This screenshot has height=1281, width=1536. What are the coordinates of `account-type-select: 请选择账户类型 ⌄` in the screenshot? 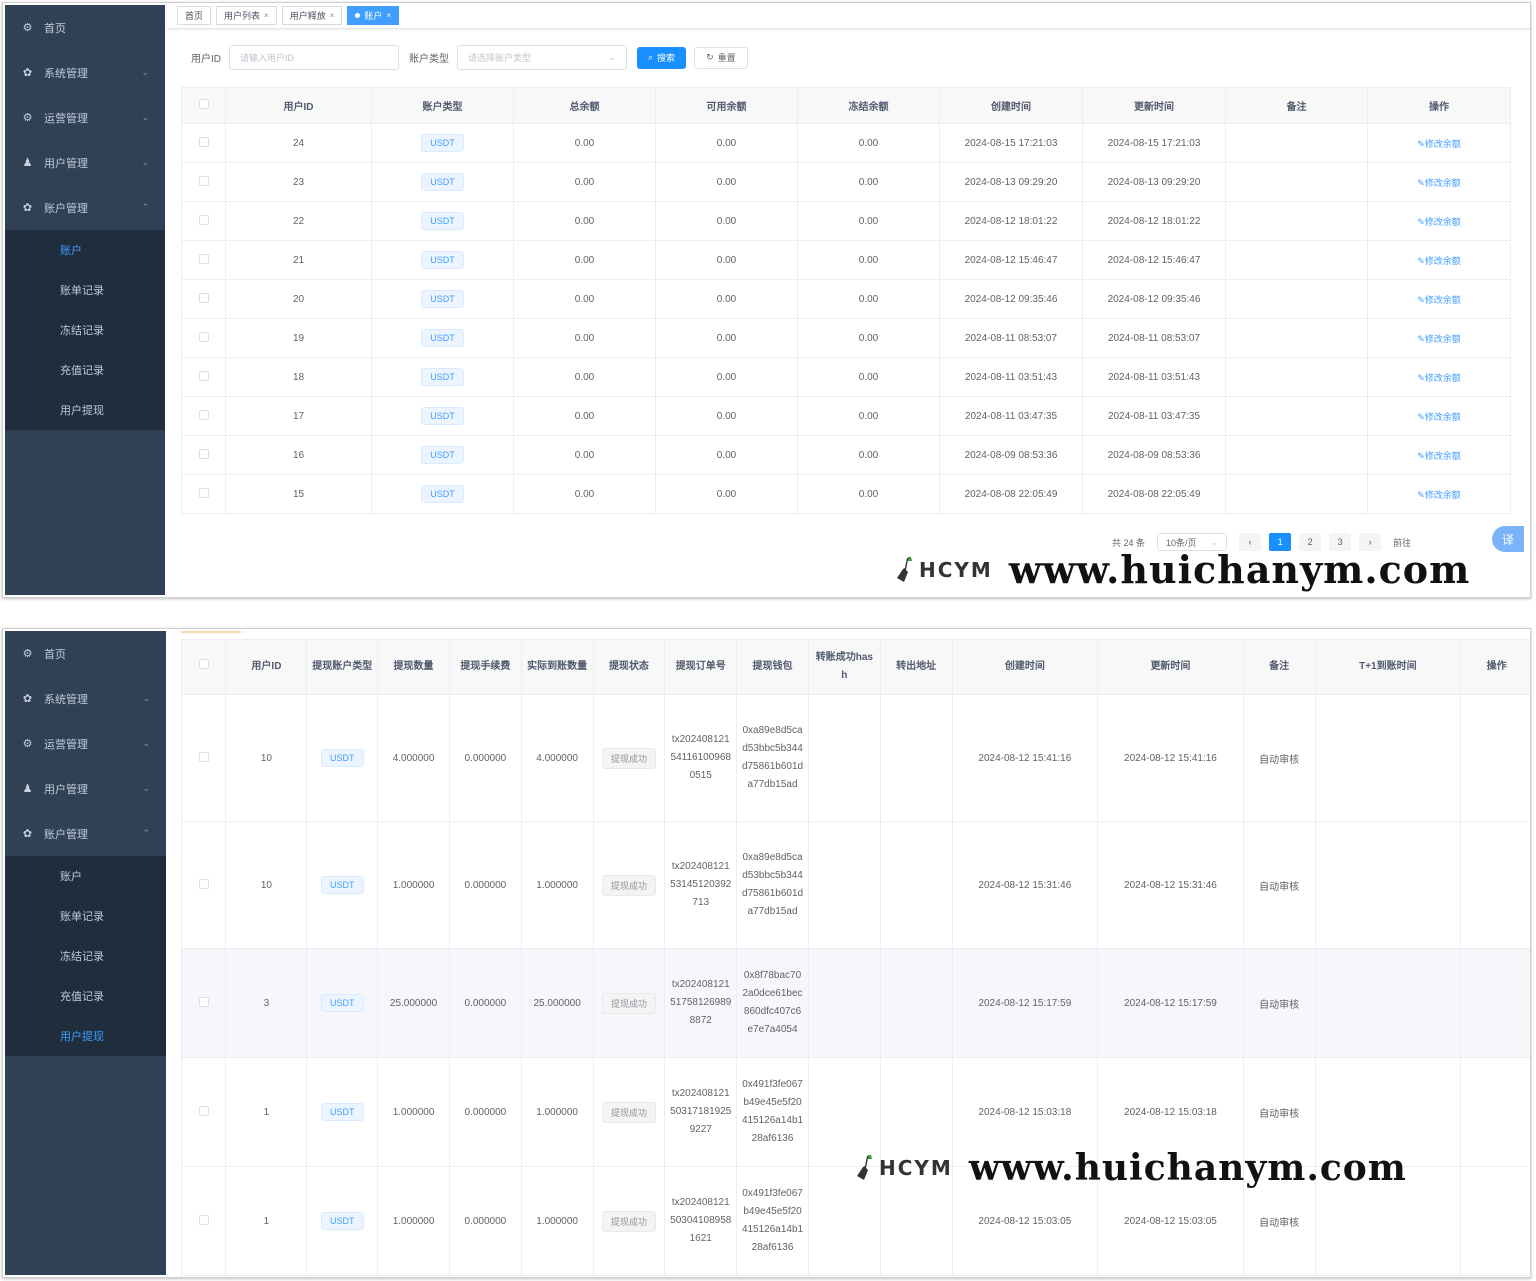 It's located at (542, 57).